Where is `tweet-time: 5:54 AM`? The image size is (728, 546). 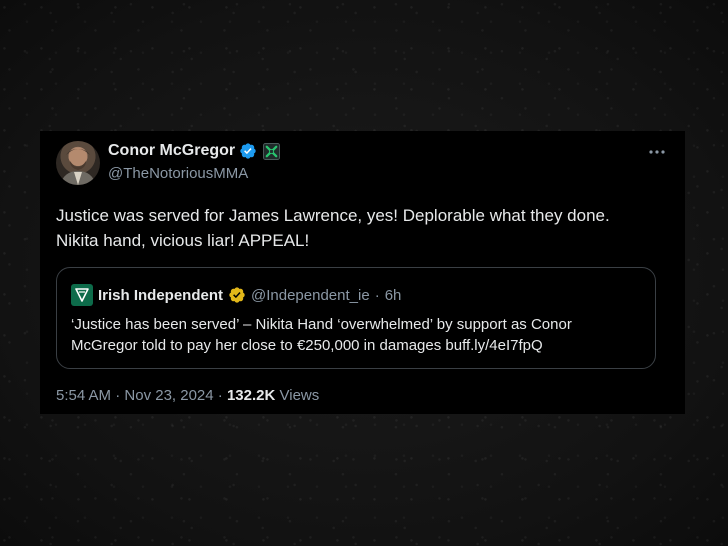
tweet-time: 5:54 AM is located at coordinates (83, 395).